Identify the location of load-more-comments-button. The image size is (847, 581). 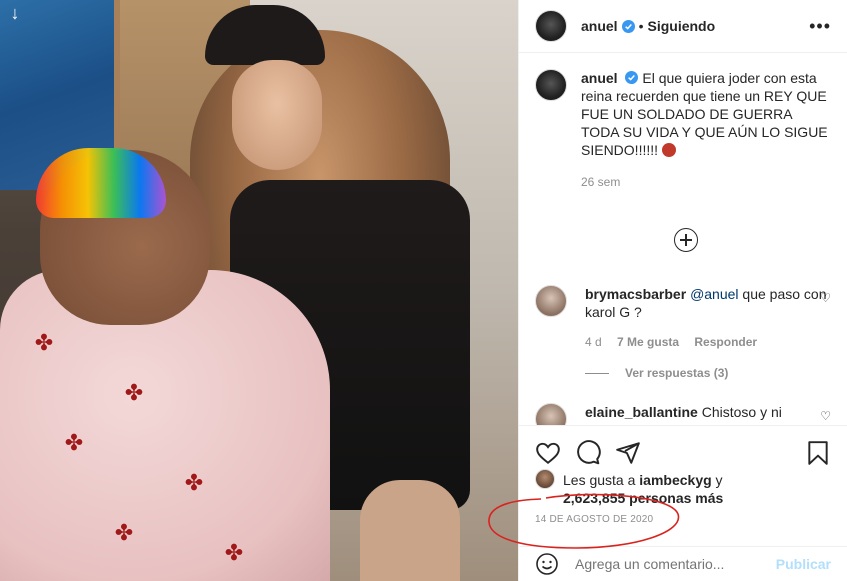
(686, 240).